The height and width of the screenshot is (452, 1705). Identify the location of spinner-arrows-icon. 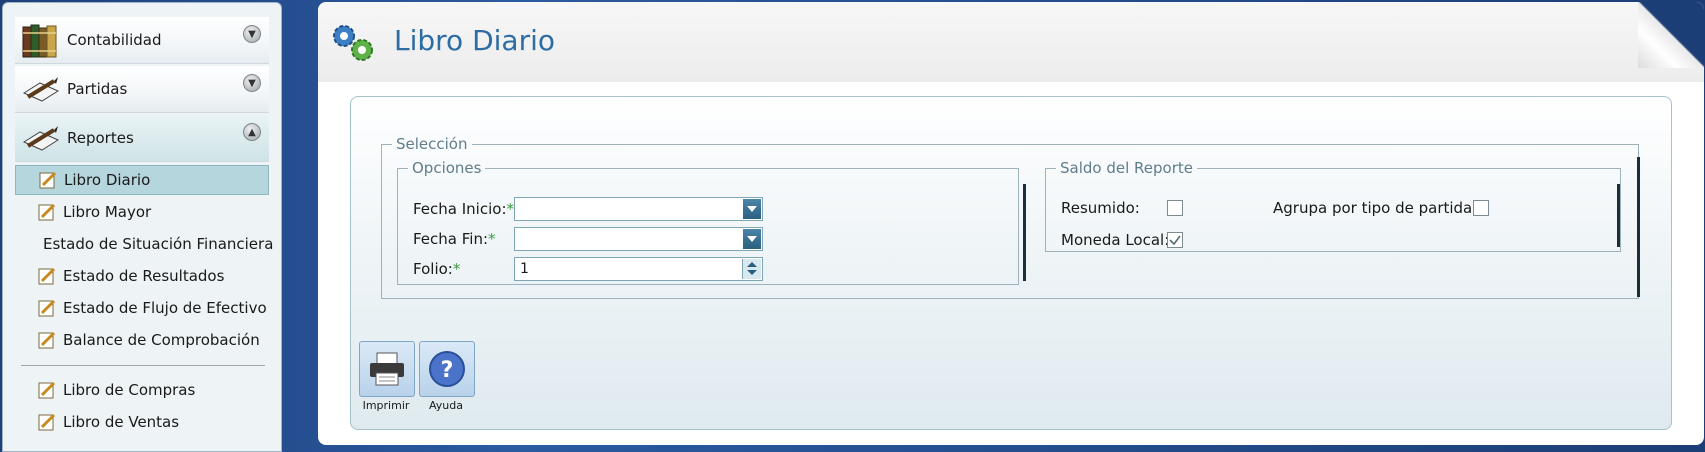
(751, 269).